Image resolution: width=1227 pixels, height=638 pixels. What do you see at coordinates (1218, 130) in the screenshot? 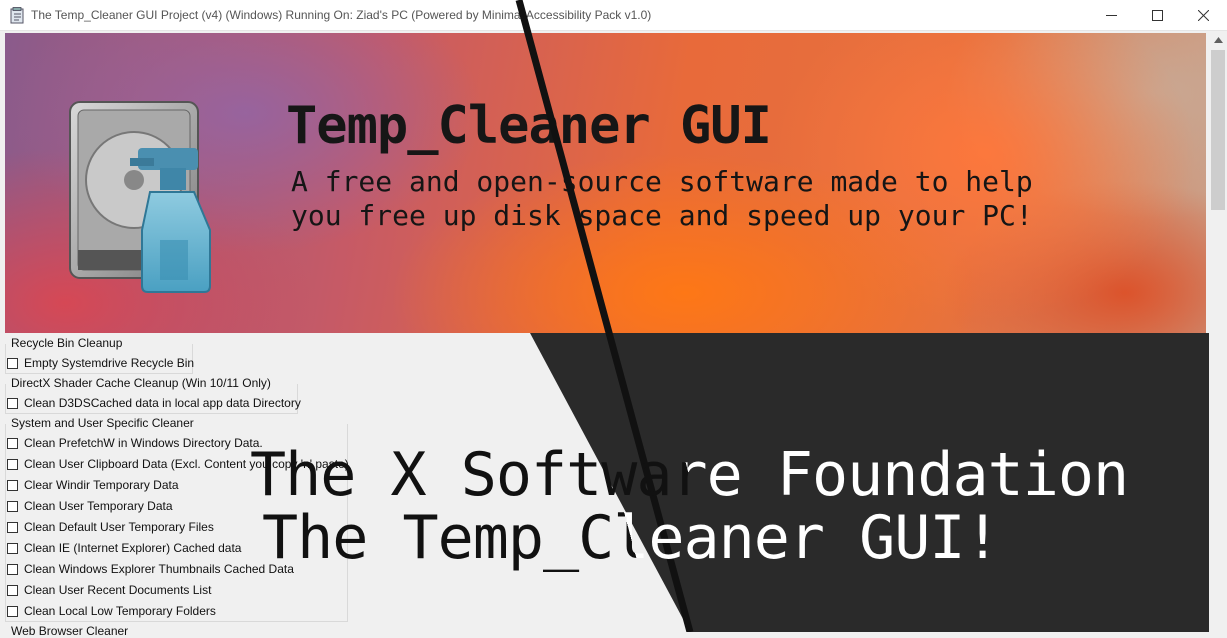
I see `scroll-thumb` at bounding box center [1218, 130].